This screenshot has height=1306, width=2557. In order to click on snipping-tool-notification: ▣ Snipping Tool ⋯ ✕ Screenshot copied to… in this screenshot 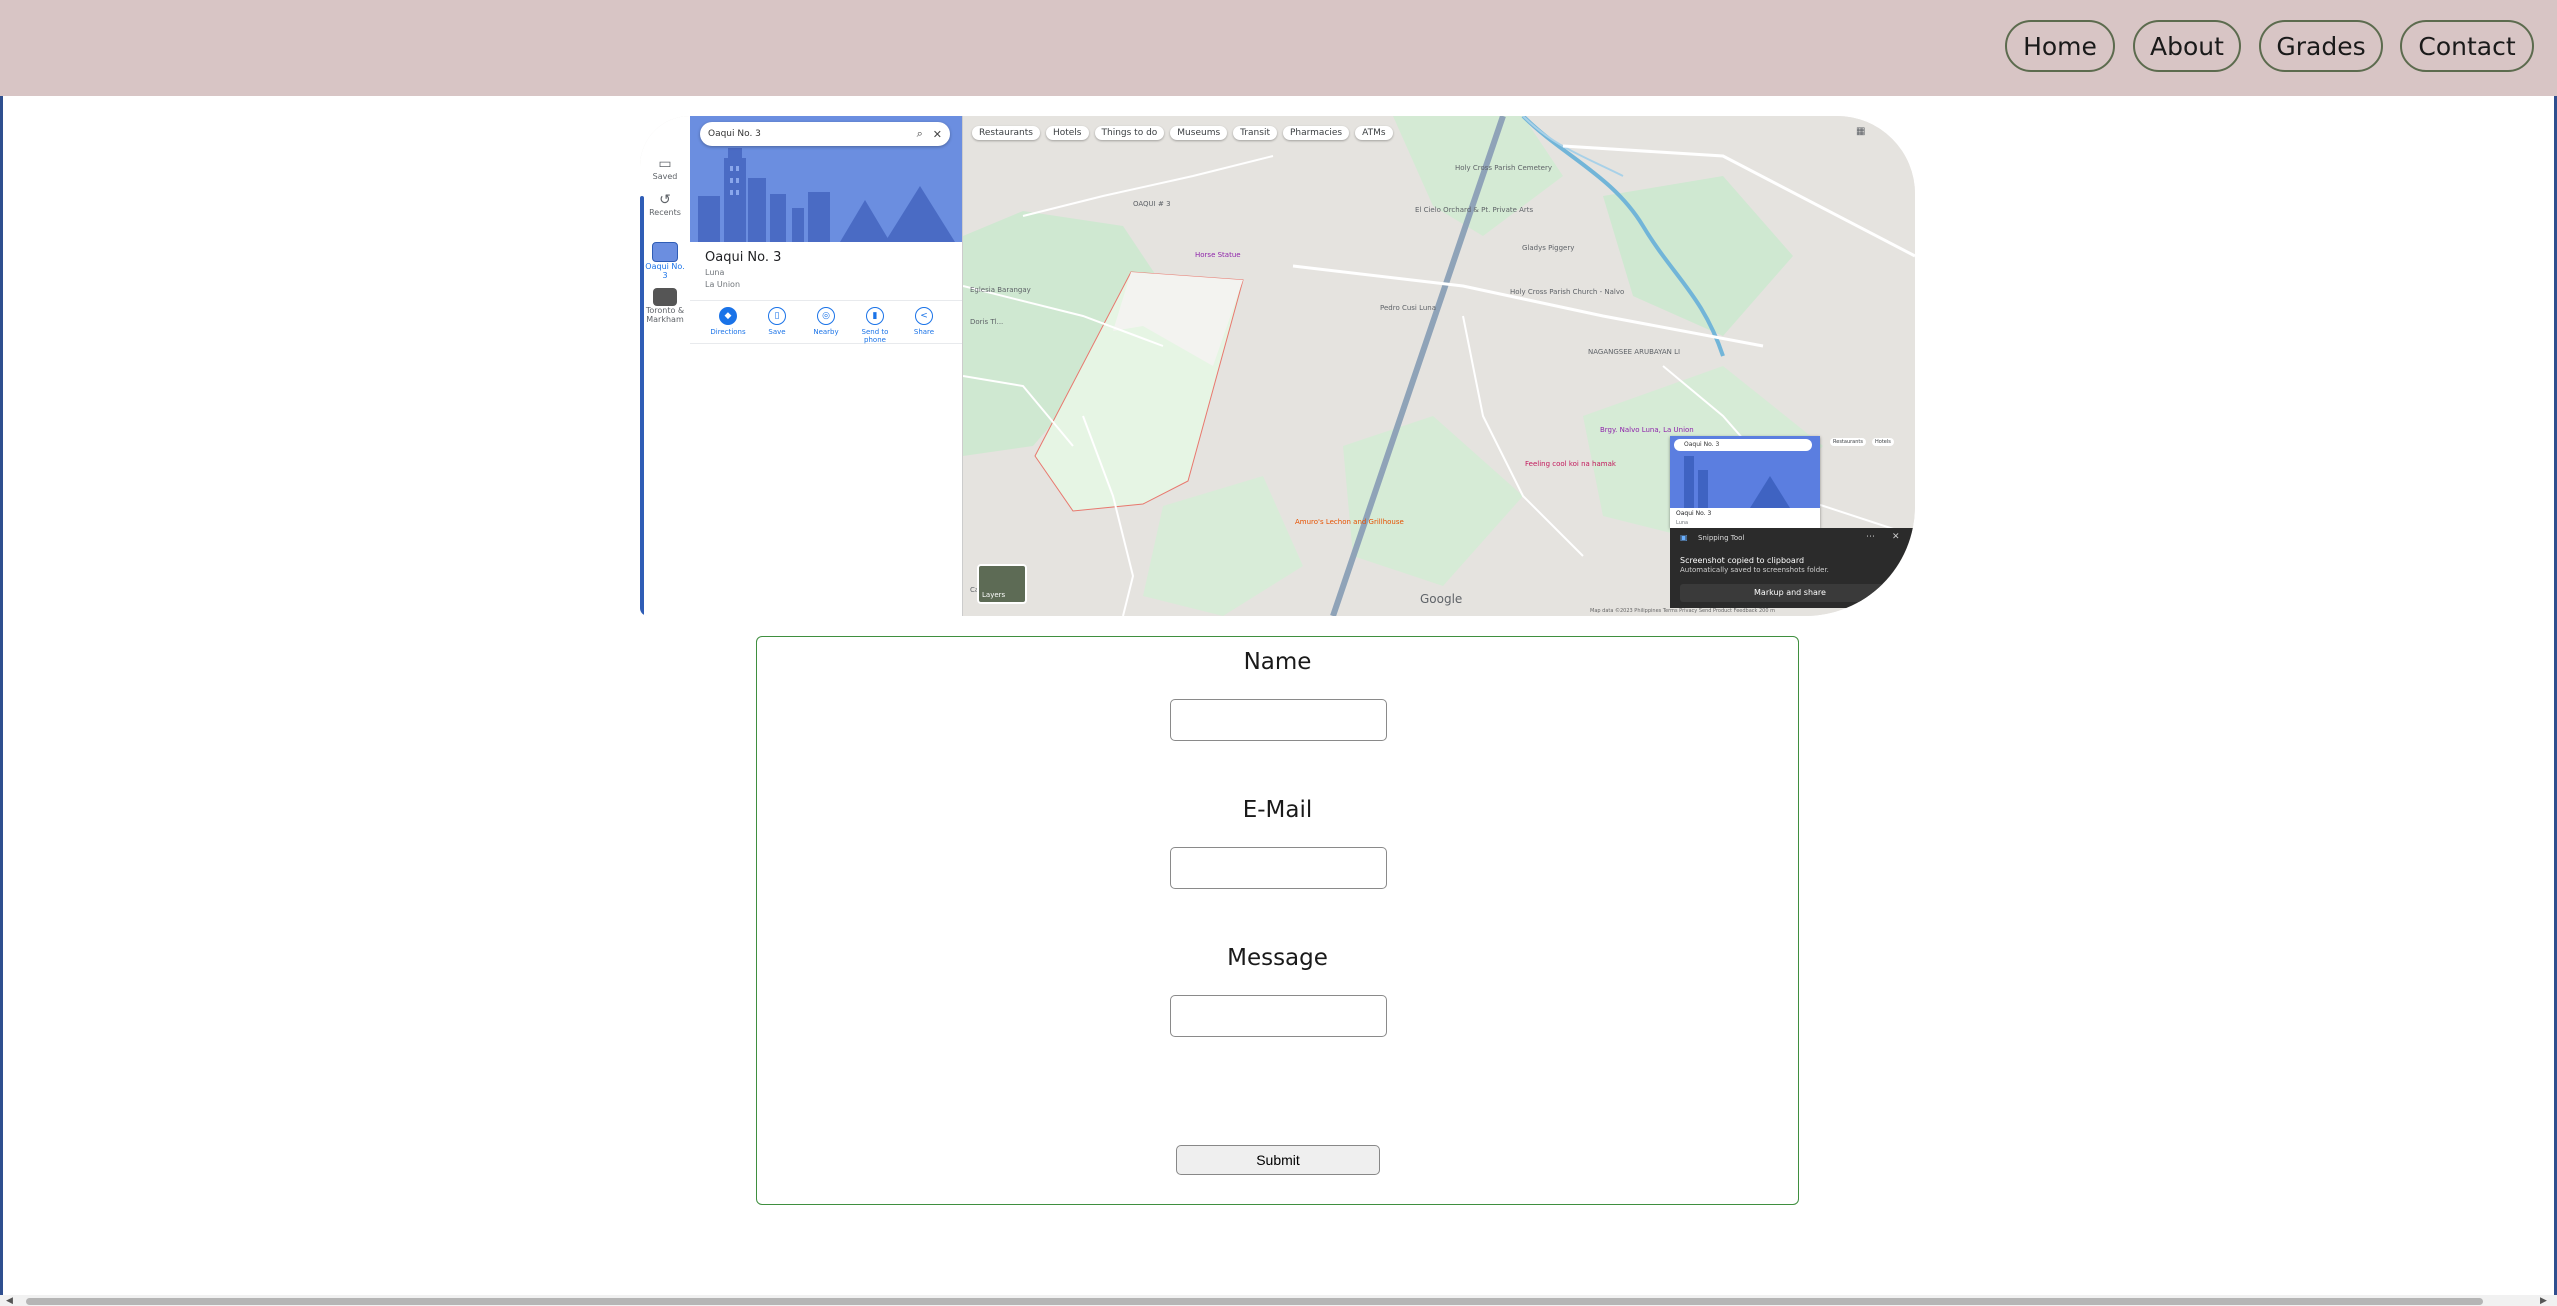, I will do `click(1792, 568)`.